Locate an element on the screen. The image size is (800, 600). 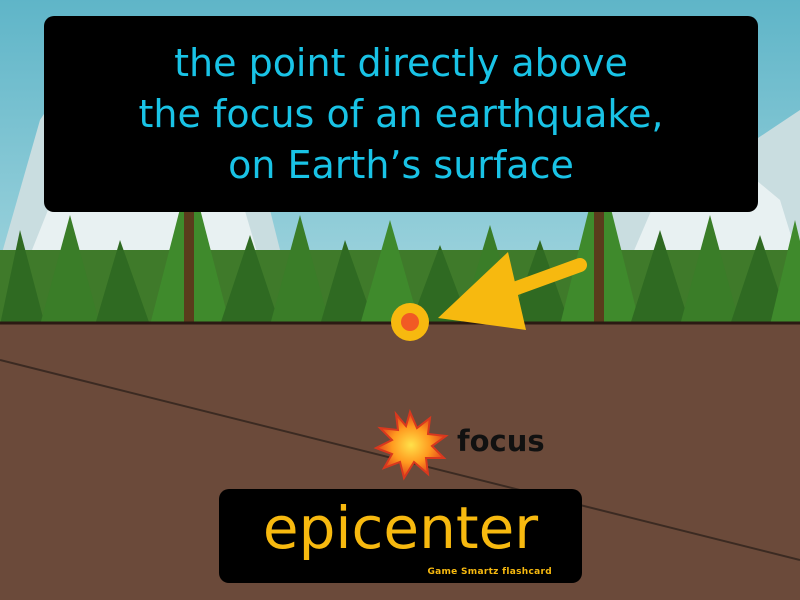
term-box: epicenter Game Smartz flashcard is located at coordinates (400, 536).